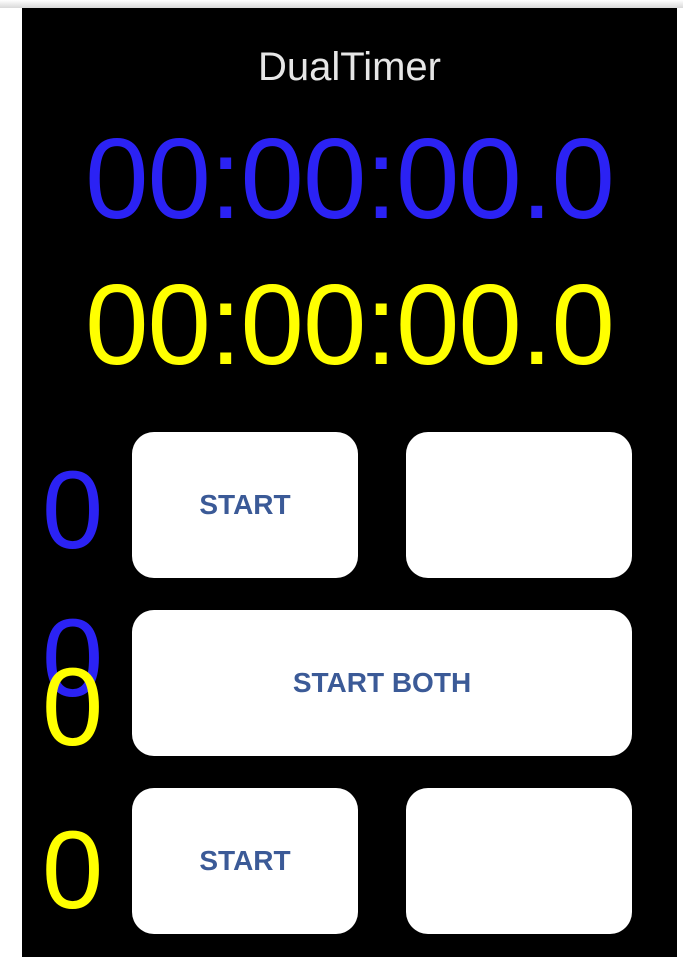 This screenshot has height=957, width=683. Describe the element at coordinates (341, 4) in the screenshot. I see `window-top-edge` at that location.